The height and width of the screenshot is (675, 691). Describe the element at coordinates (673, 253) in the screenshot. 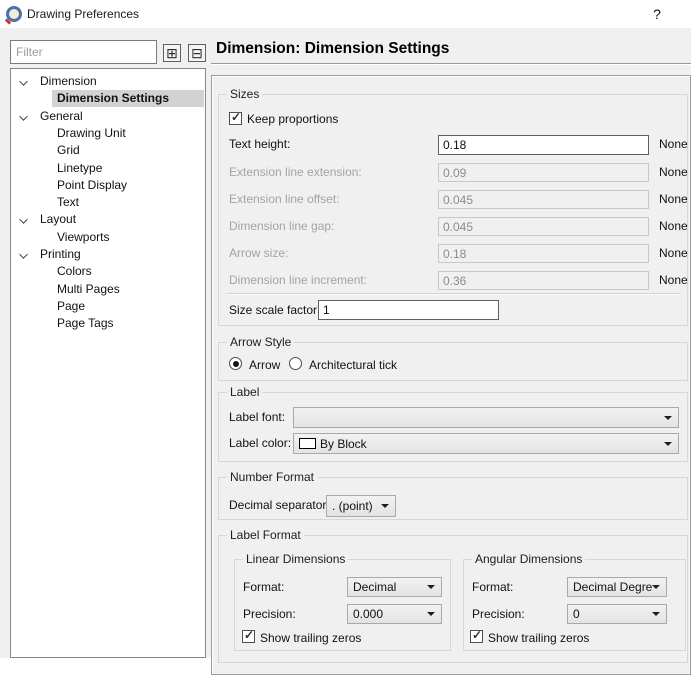

I see `arrow-size-none: None` at that location.